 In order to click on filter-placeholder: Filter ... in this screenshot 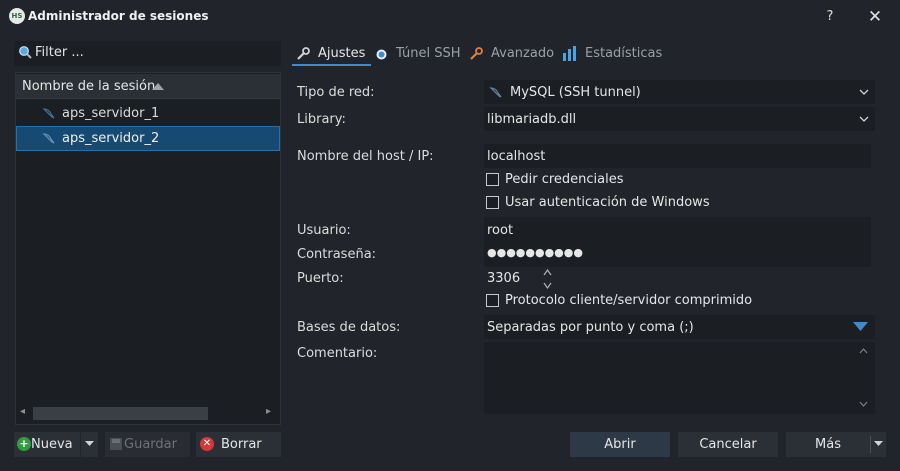, I will do `click(59, 52)`.